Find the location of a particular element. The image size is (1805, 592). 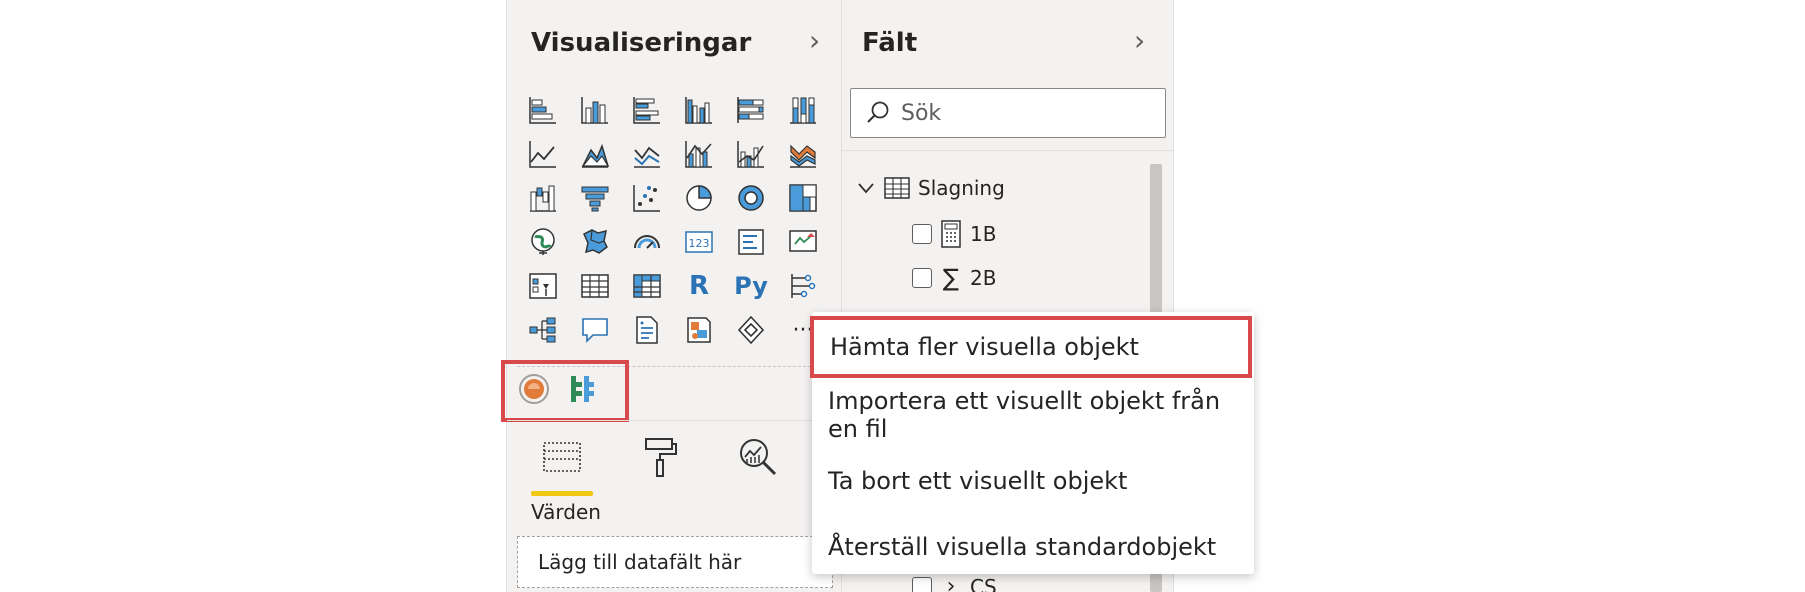

calculator-icon is located at coordinates (951, 234).